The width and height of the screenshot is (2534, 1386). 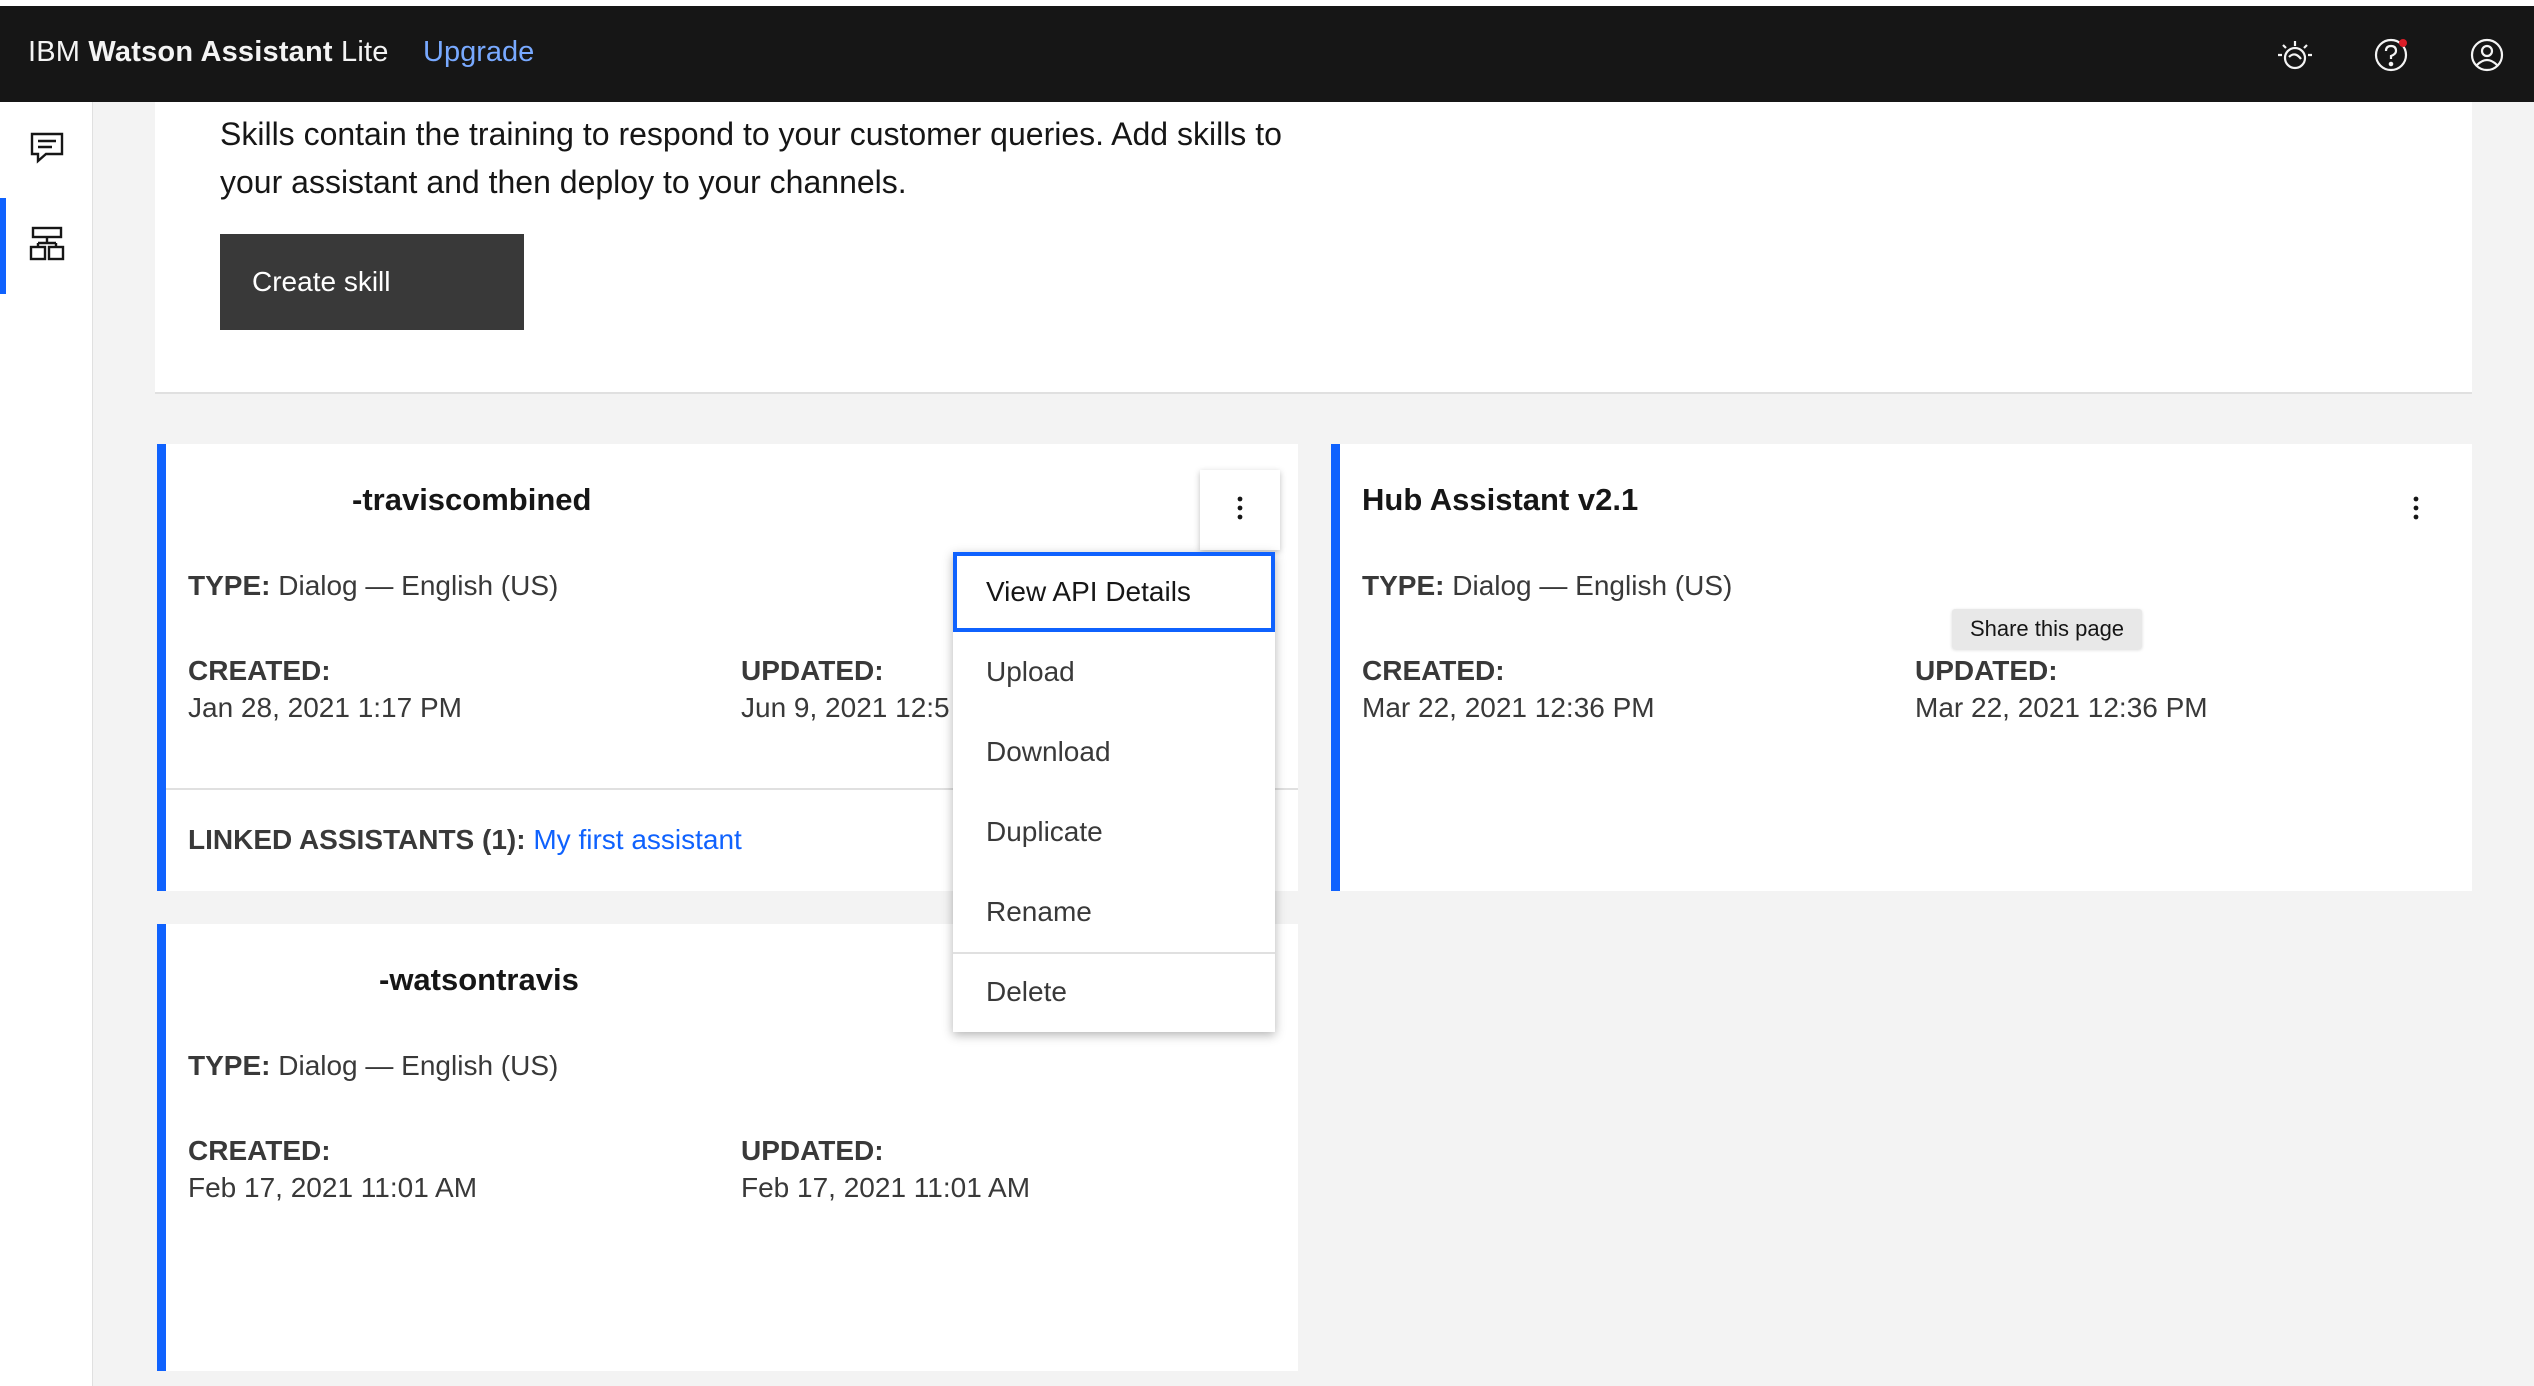 I want to click on brand-prefix: IBM, so click(x=58, y=52).